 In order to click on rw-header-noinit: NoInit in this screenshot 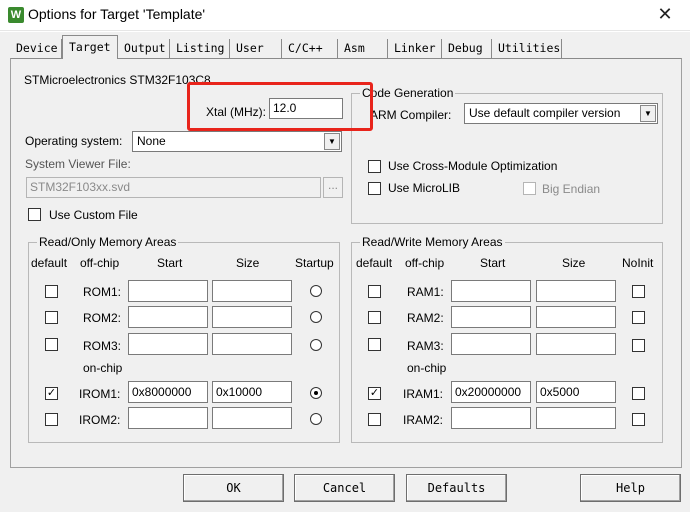, I will do `click(638, 263)`.